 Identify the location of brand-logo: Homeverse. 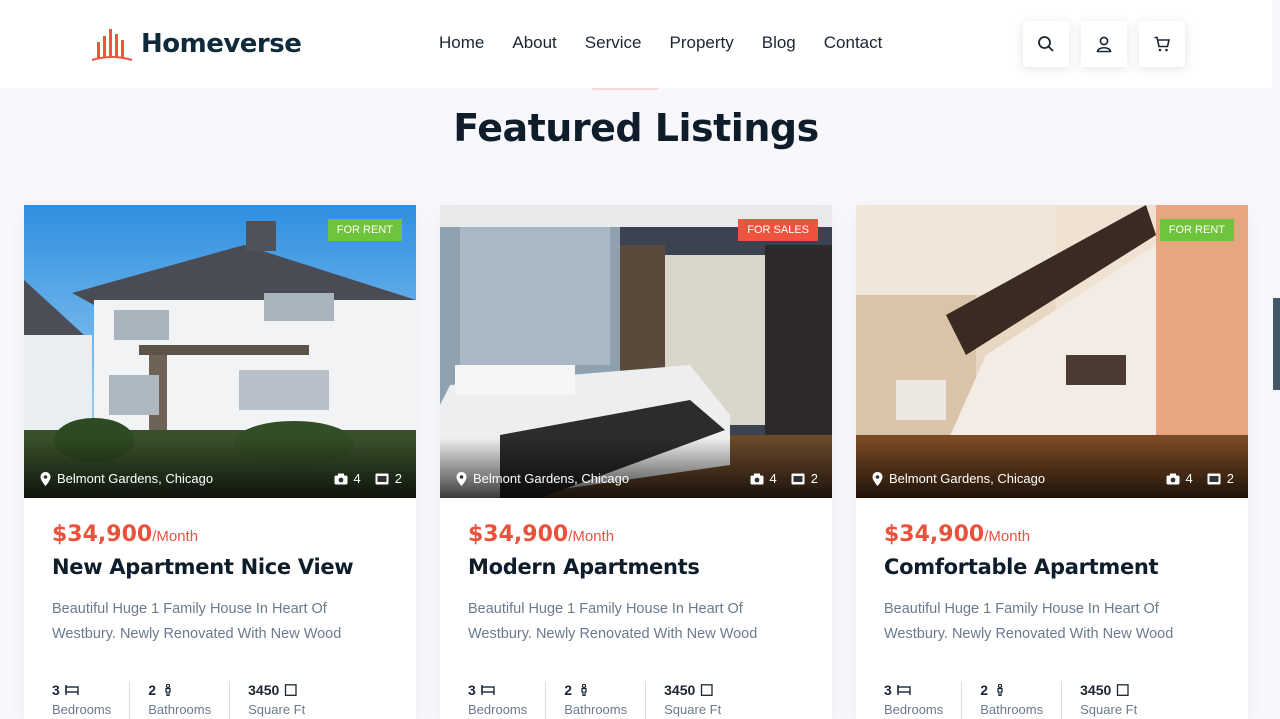
(196, 44).